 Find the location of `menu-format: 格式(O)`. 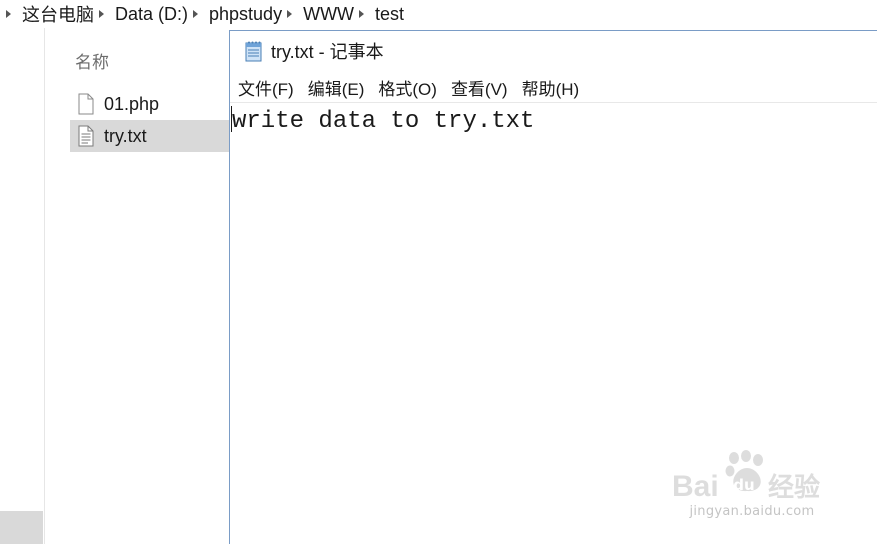

menu-format: 格式(O) is located at coordinates (407, 87).